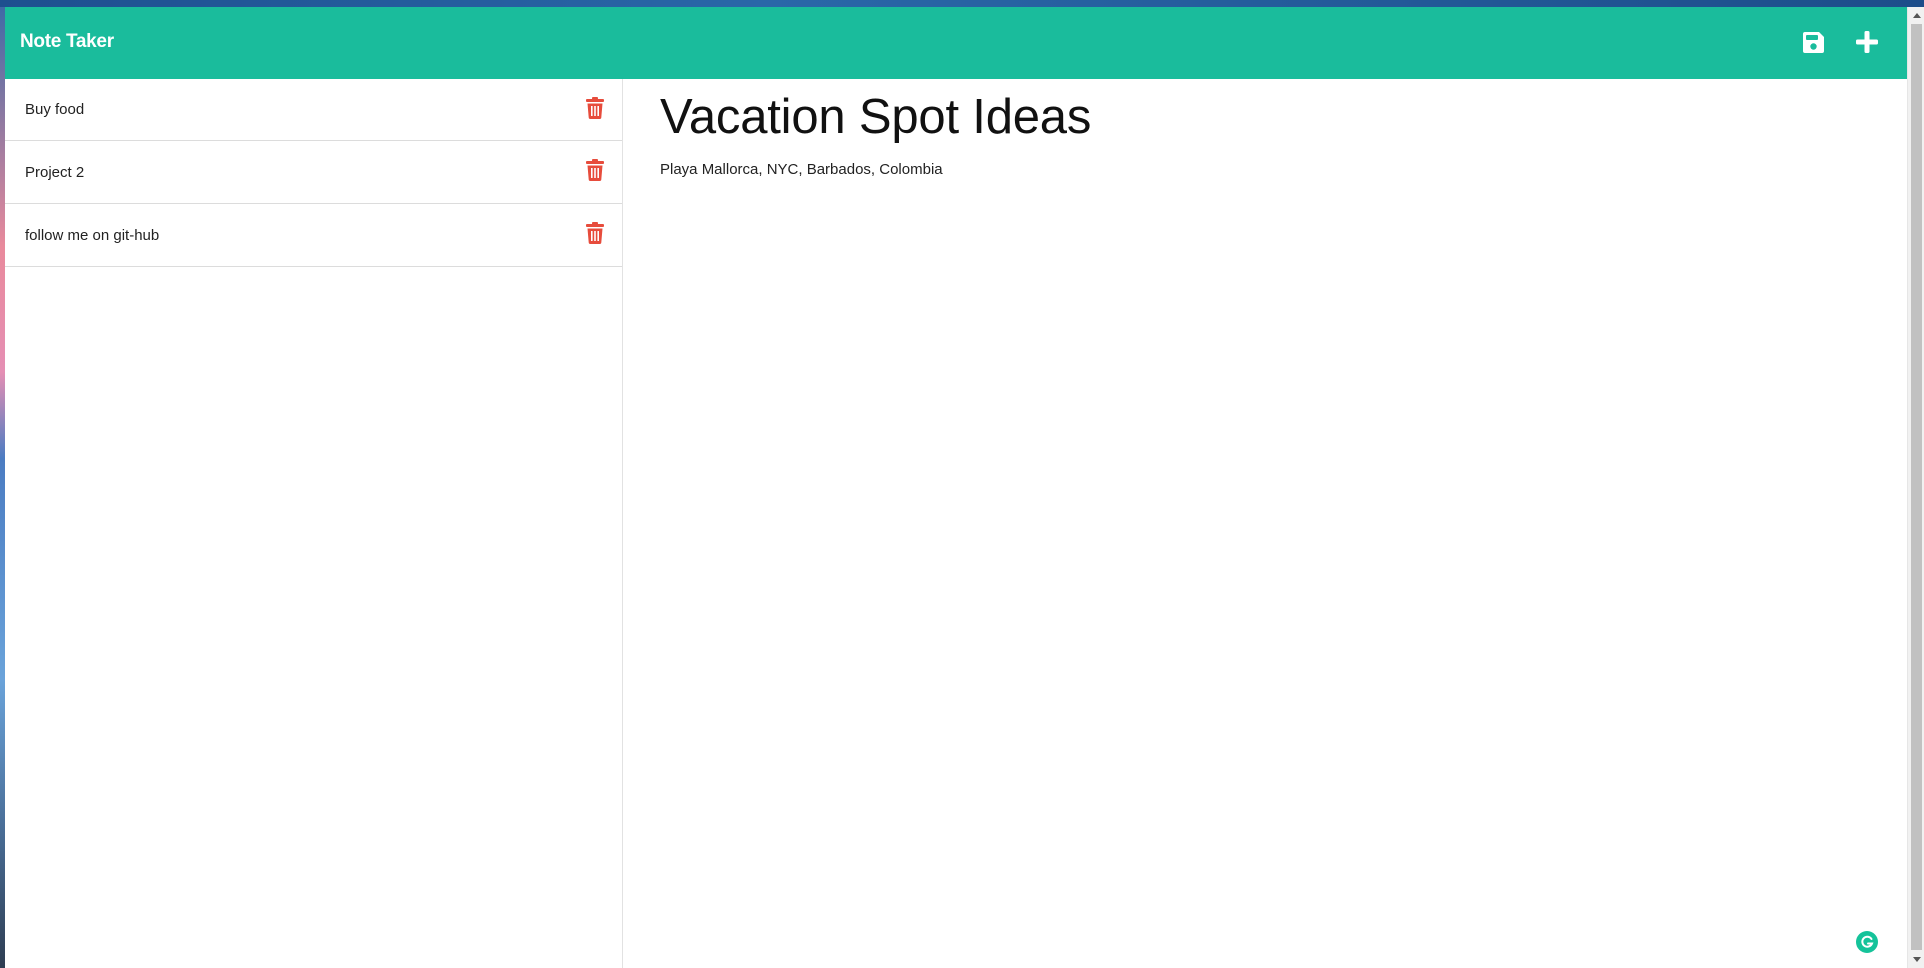 This screenshot has height=968, width=1924. What do you see at coordinates (801, 169) in the screenshot?
I see `note-text-area: Playa Mallorca, NYC, Barbados, Colombia` at bounding box center [801, 169].